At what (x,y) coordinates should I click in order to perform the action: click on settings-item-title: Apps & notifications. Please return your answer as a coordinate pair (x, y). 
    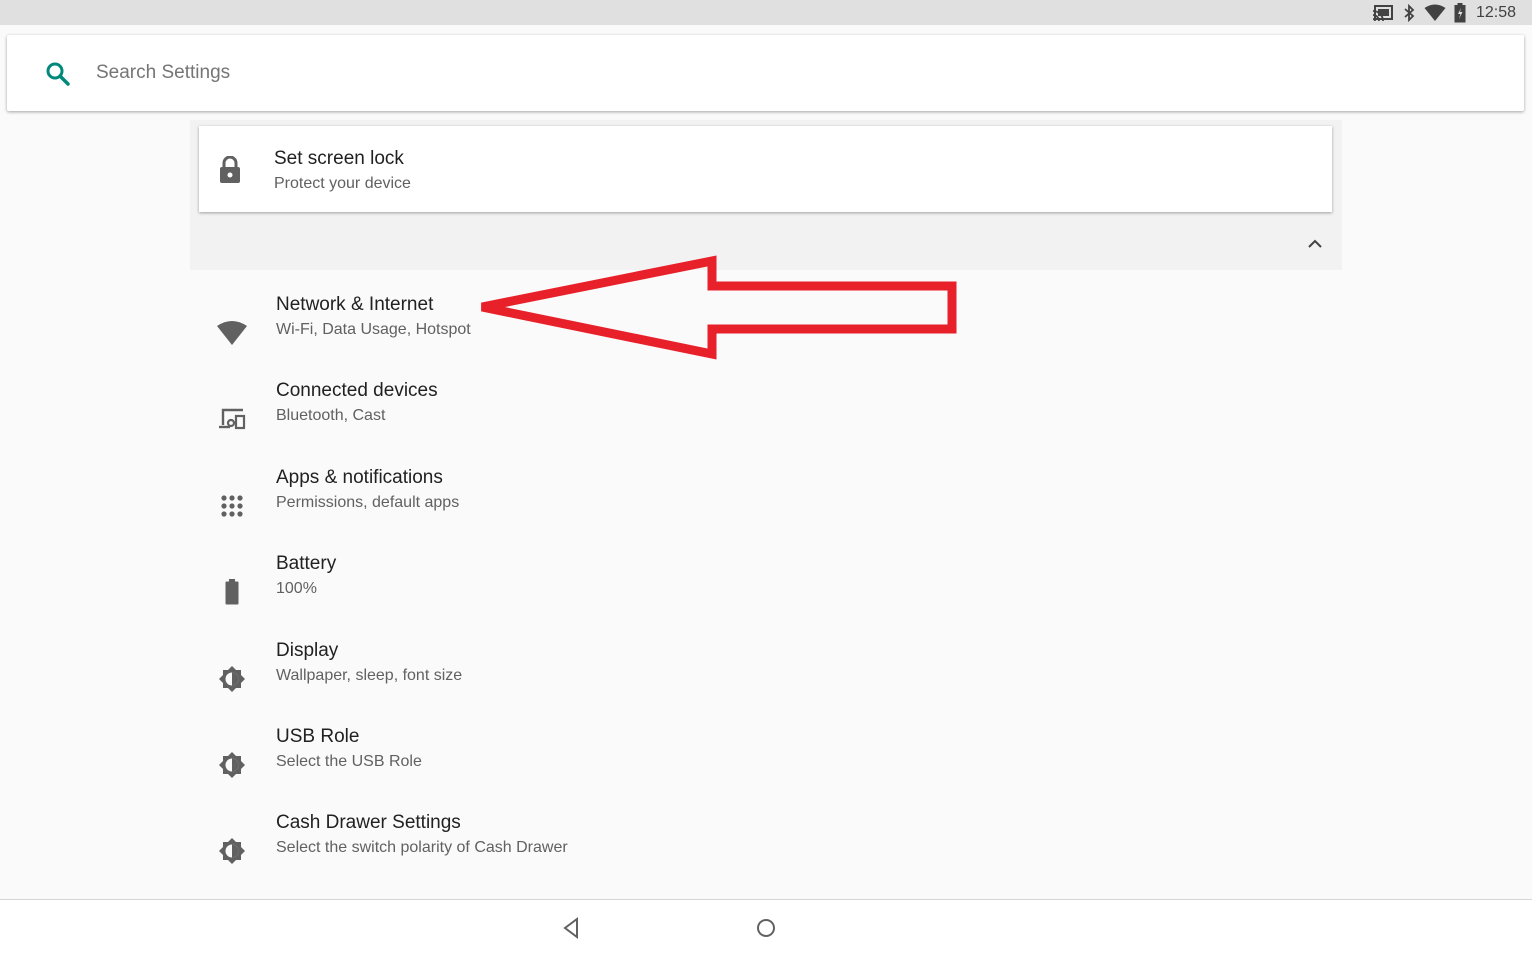
    Looking at the image, I should click on (359, 477).